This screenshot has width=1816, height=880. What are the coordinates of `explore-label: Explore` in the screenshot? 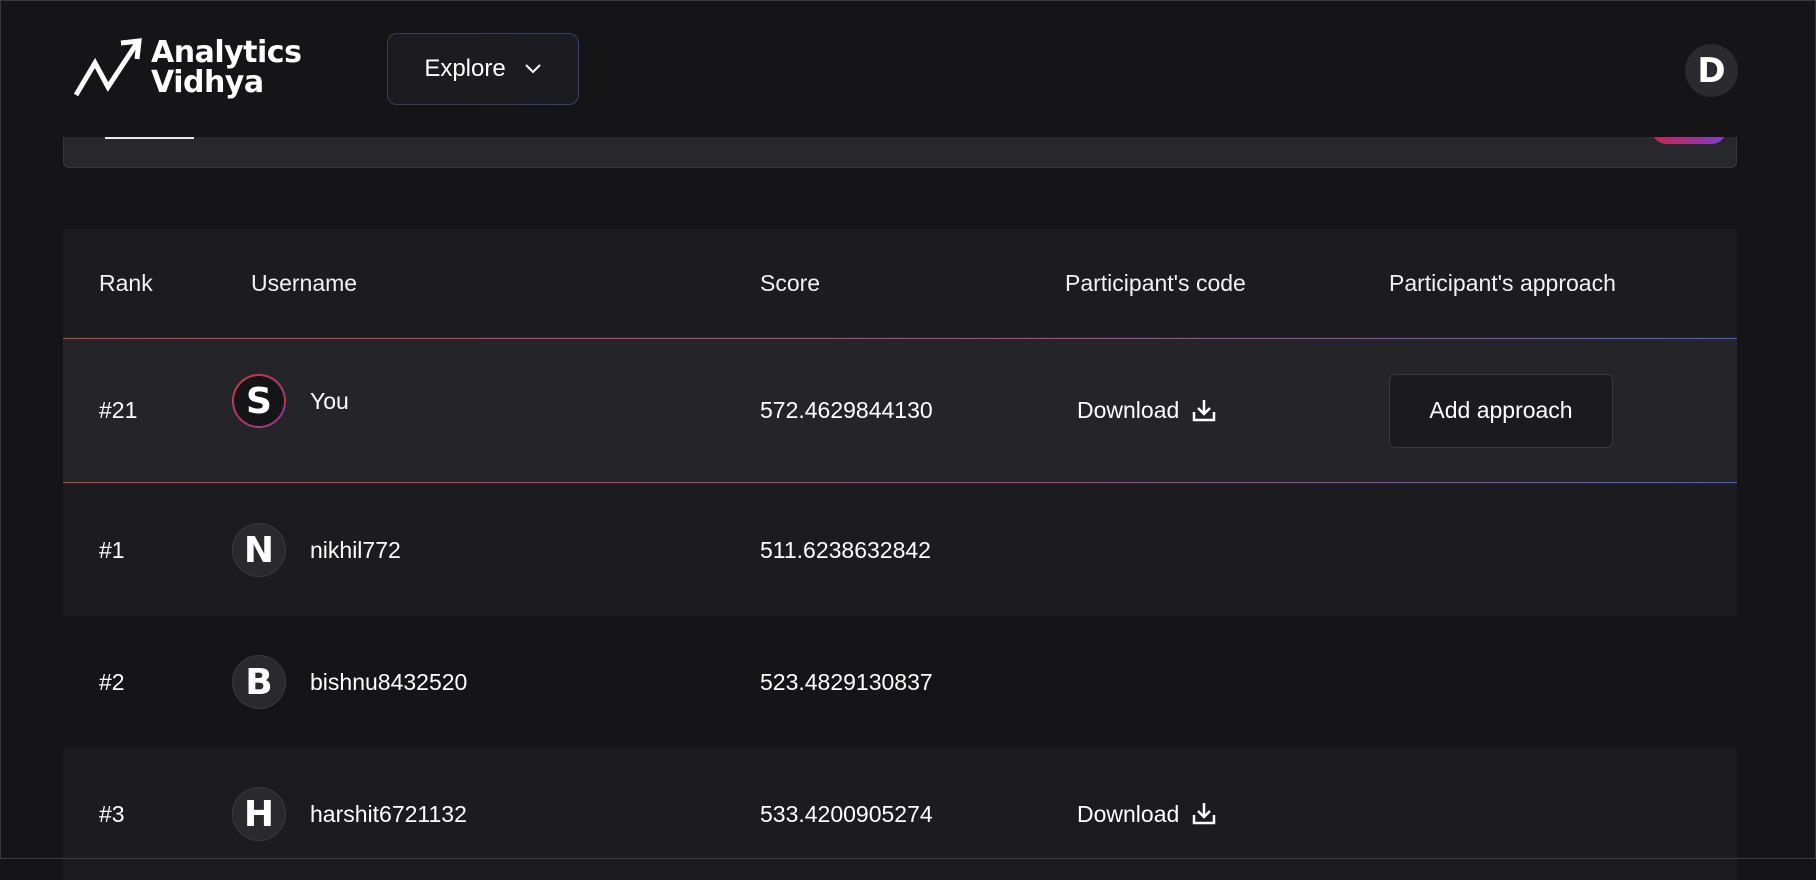 It's located at (465, 68).